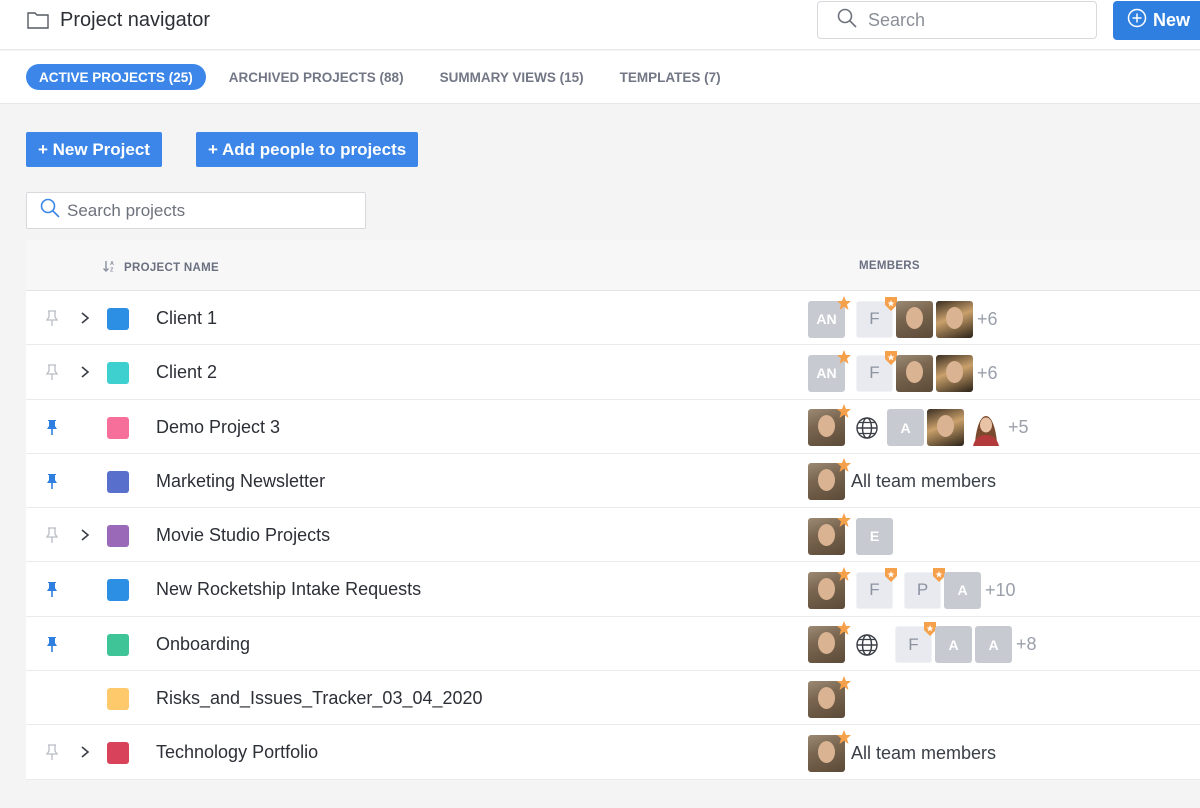  I want to click on project-row: Marketing Newsletter All team members, so click(613, 481).